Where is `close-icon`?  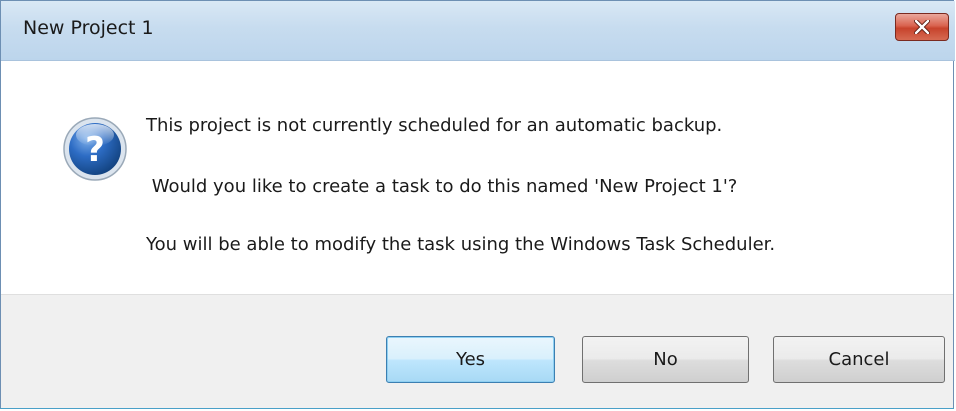
close-icon is located at coordinates (922, 27).